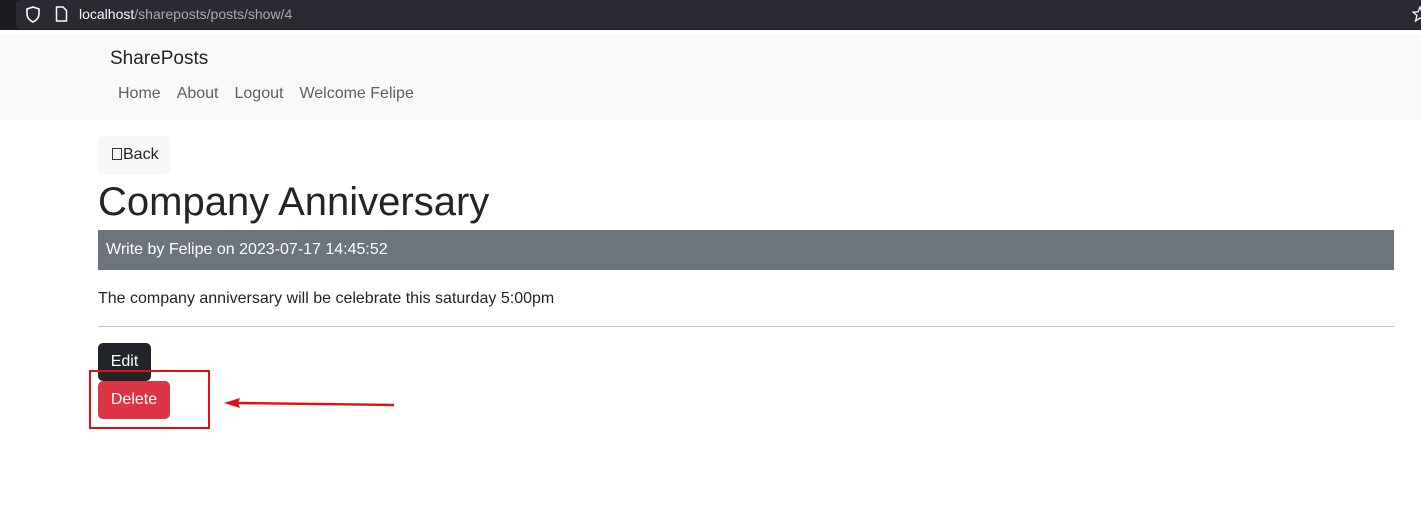  What do you see at coordinates (159, 59) in the screenshot?
I see `navbar-brand: SharePosts` at bounding box center [159, 59].